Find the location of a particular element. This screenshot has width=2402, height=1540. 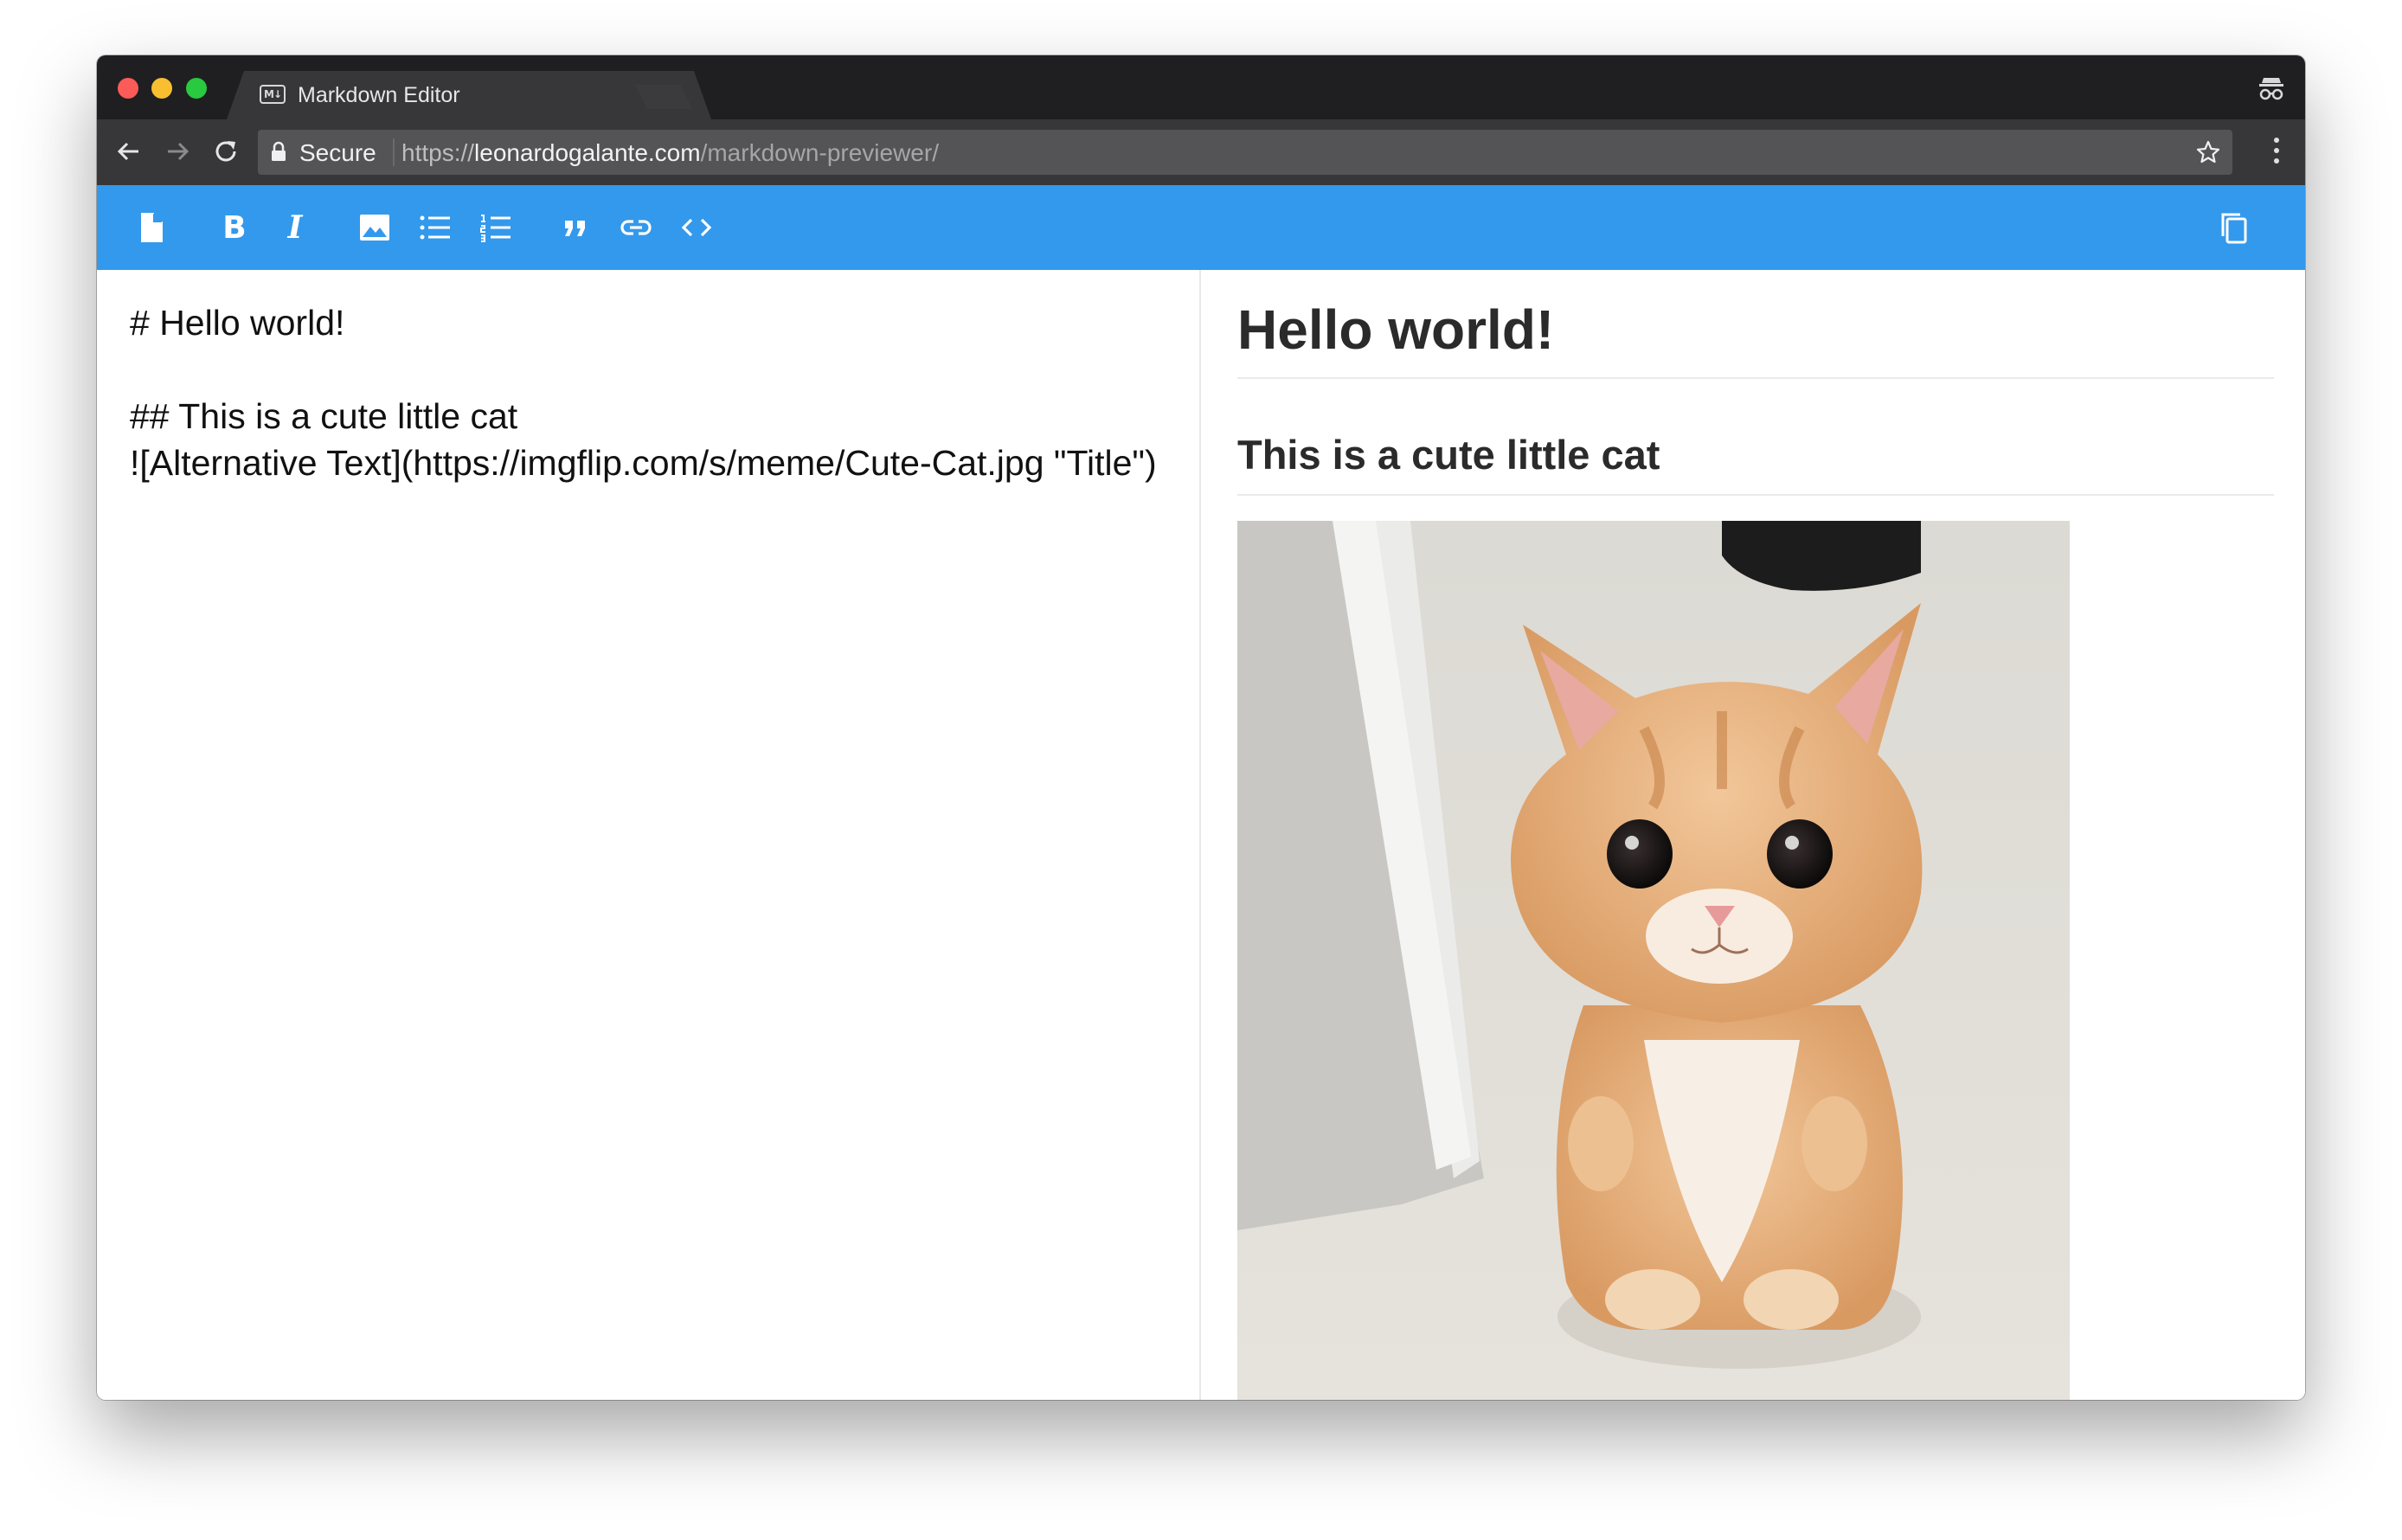

italic-button: I is located at coordinates (295, 227).